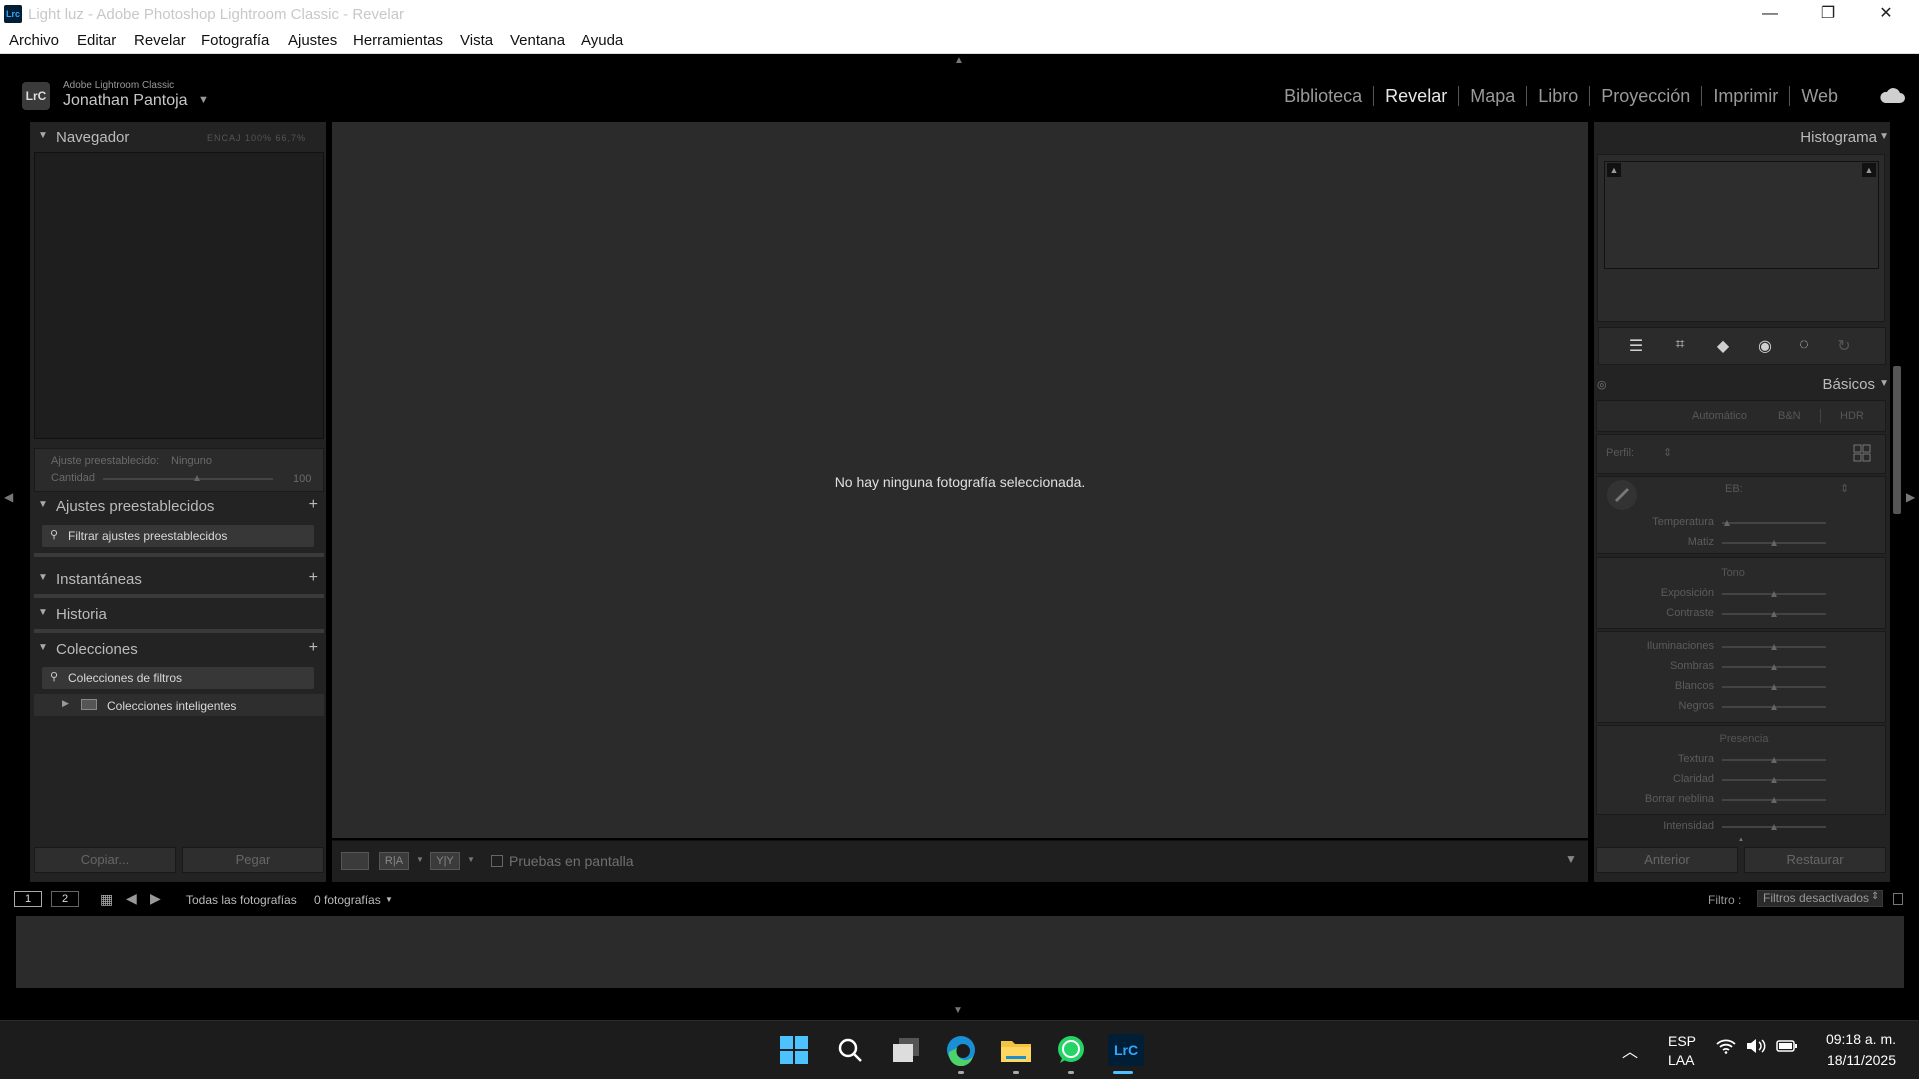 The width and height of the screenshot is (1919, 1079). Describe the element at coordinates (1862, 453) in the screenshot. I see `profile-browser-grid-icon` at that location.